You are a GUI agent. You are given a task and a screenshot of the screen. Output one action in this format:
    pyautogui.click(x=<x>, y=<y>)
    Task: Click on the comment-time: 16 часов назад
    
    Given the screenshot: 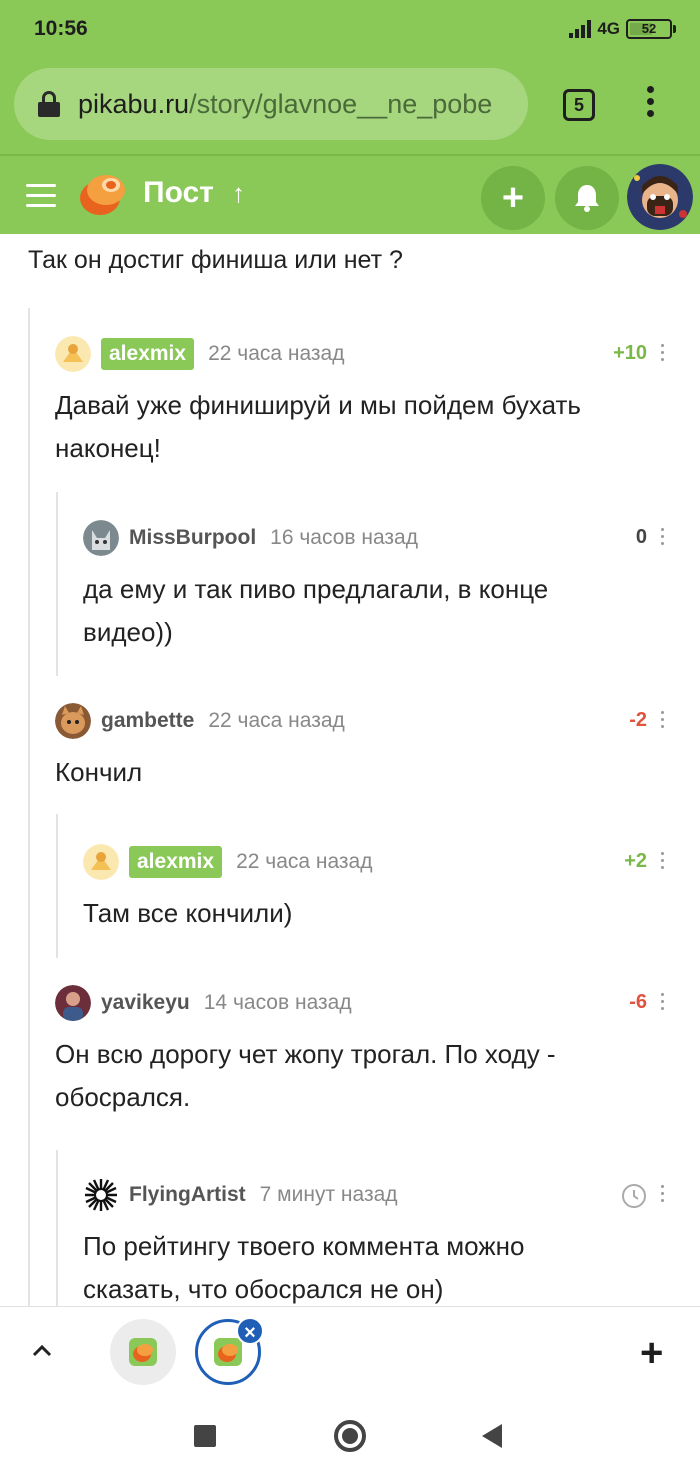 What is the action you would take?
    pyautogui.click(x=344, y=537)
    